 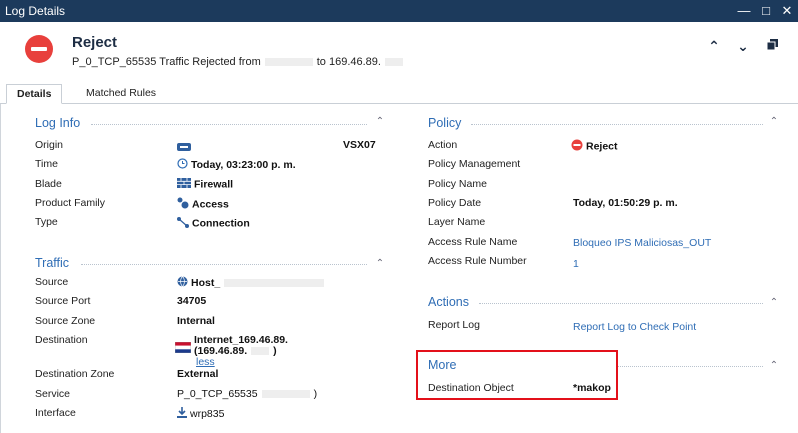 What do you see at coordinates (184, 148) in the screenshot?
I see `gateway-icon` at bounding box center [184, 148].